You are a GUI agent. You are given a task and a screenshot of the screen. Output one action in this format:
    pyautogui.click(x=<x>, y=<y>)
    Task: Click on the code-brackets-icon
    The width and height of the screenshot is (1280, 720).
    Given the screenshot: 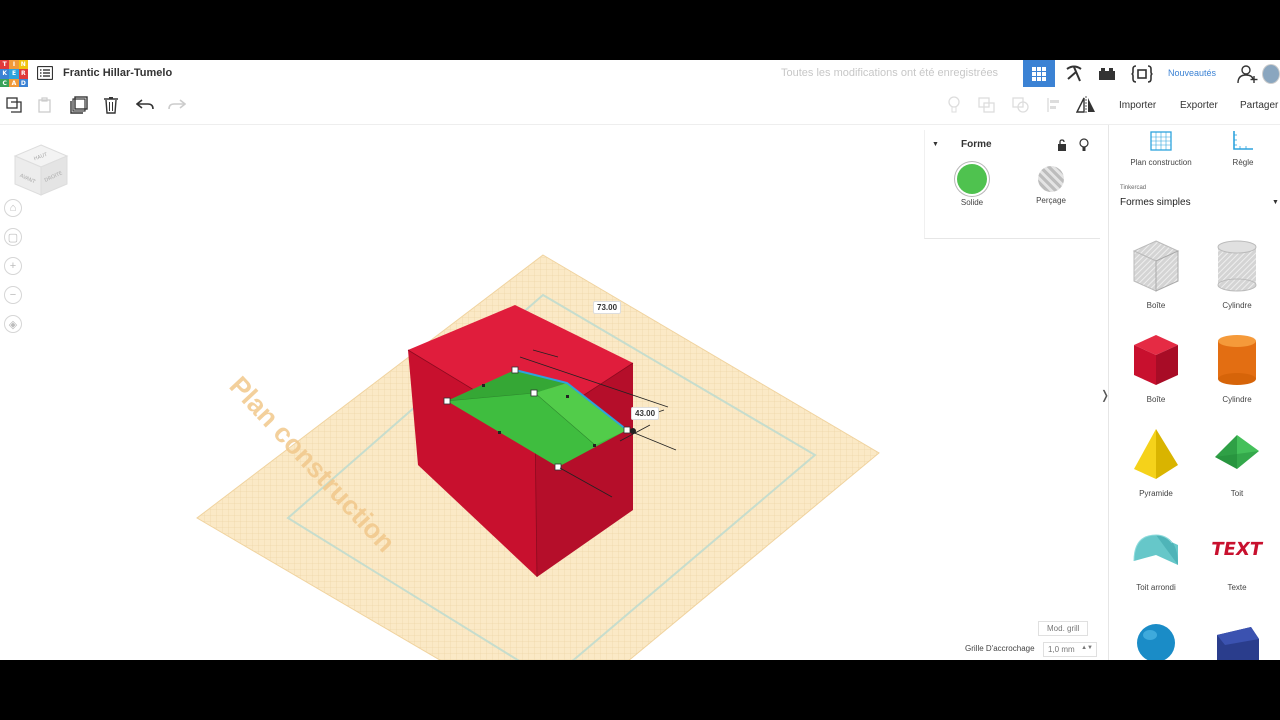 What is the action you would take?
    pyautogui.click(x=1142, y=73)
    